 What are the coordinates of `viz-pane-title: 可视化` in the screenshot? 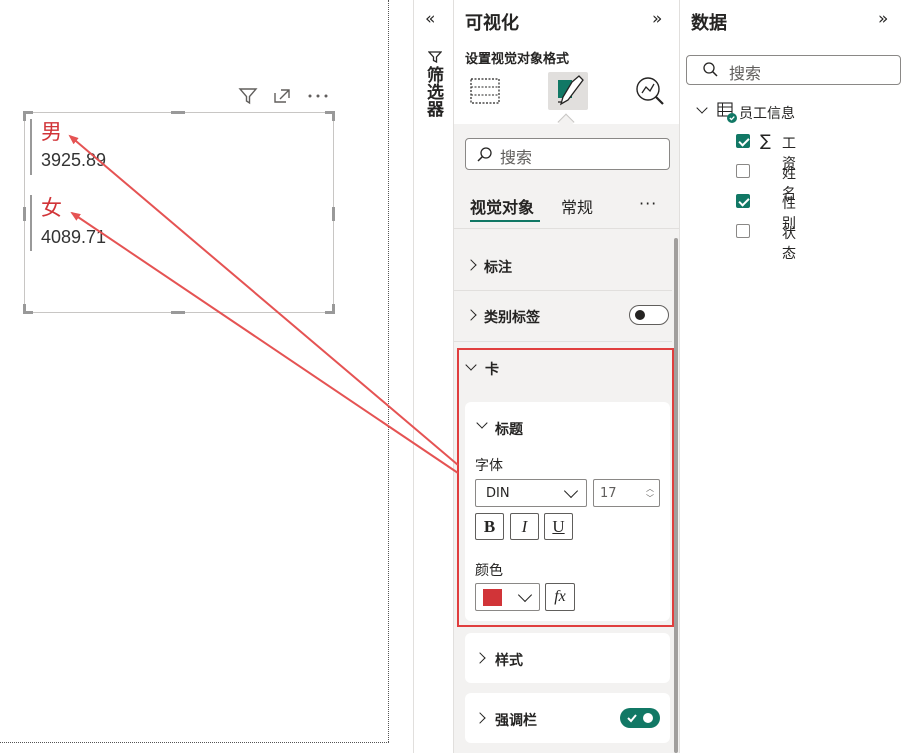 It's located at (492, 23).